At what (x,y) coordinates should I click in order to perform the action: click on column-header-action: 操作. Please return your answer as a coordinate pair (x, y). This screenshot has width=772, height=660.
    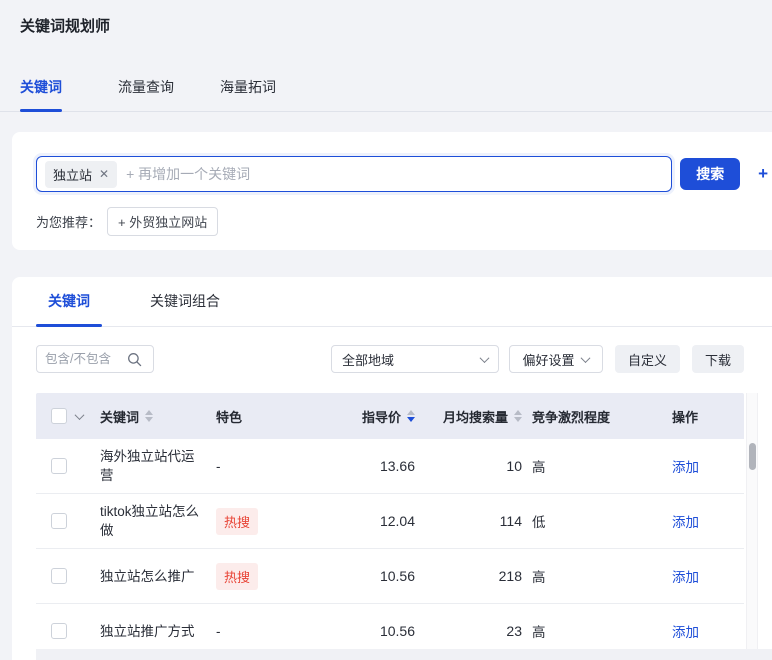
    Looking at the image, I should click on (703, 416).